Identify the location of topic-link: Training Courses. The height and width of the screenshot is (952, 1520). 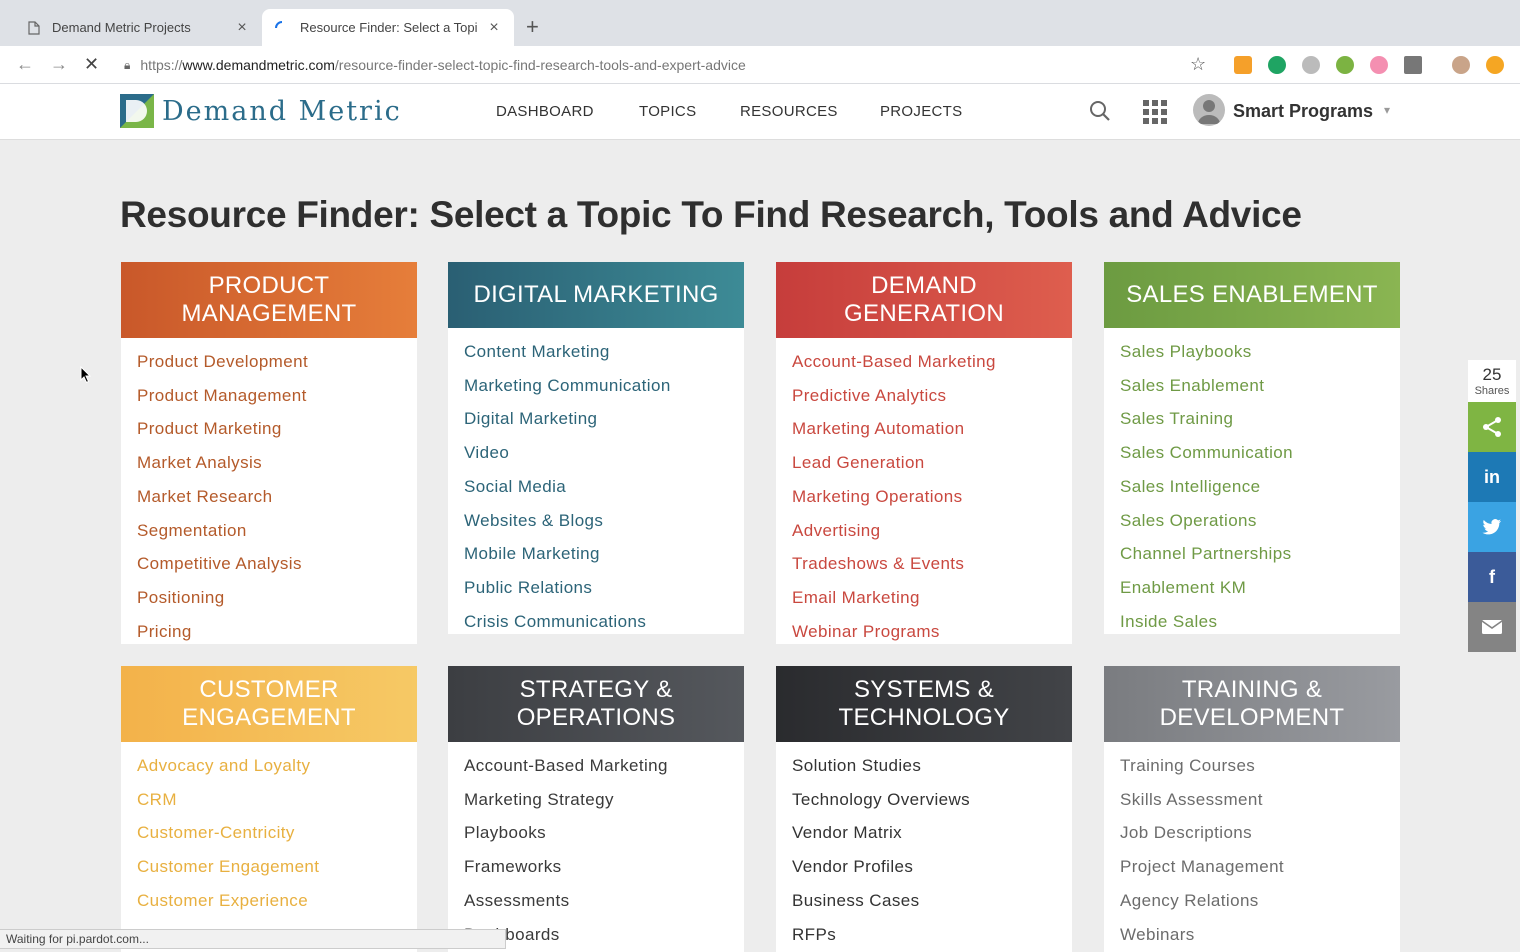
(1260, 766).